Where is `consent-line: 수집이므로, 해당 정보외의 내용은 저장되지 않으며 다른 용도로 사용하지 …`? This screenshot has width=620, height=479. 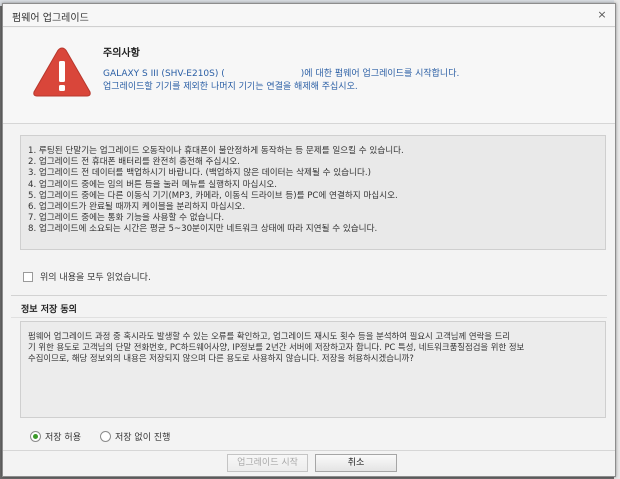 consent-line: 수집이므로, 해당 정보외의 내용은 저장되지 않으며 다른 용도로 사용하지 … is located at coordinates (221, 358).